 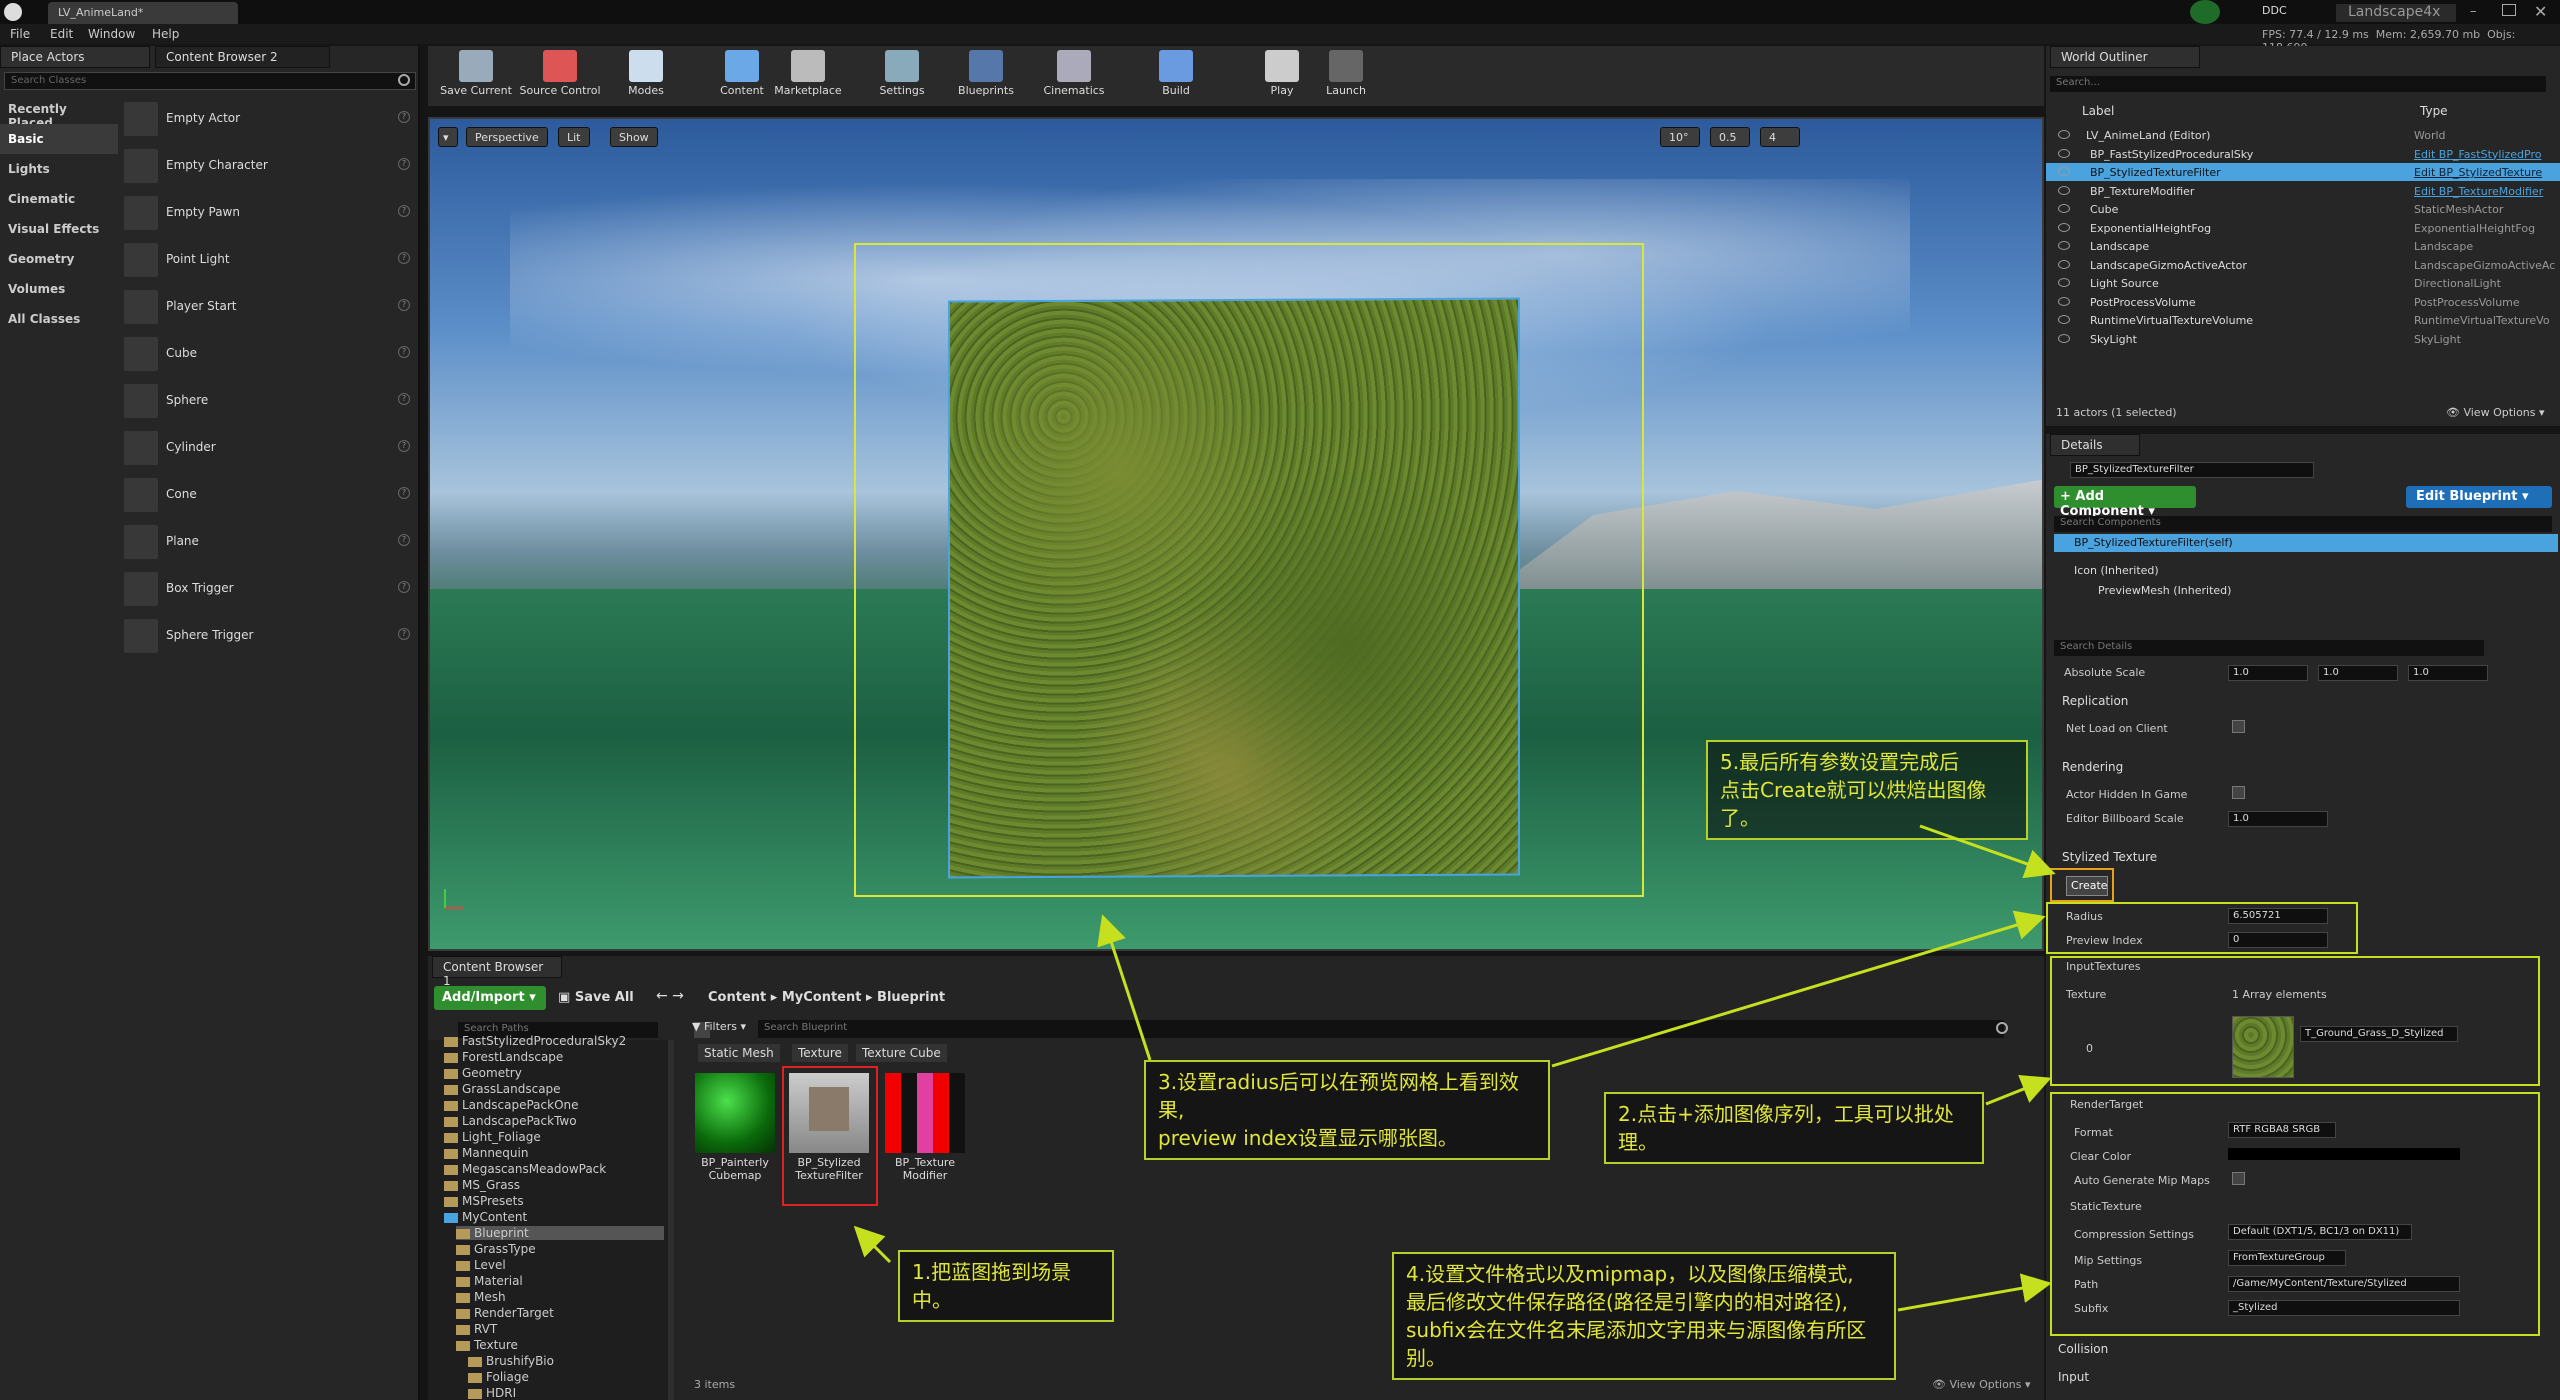 What do you see at coordinates (2116, 570) in the screenshot?
I see `component-icon: Icon (Inherited)` at bounding box center [2116, 570].